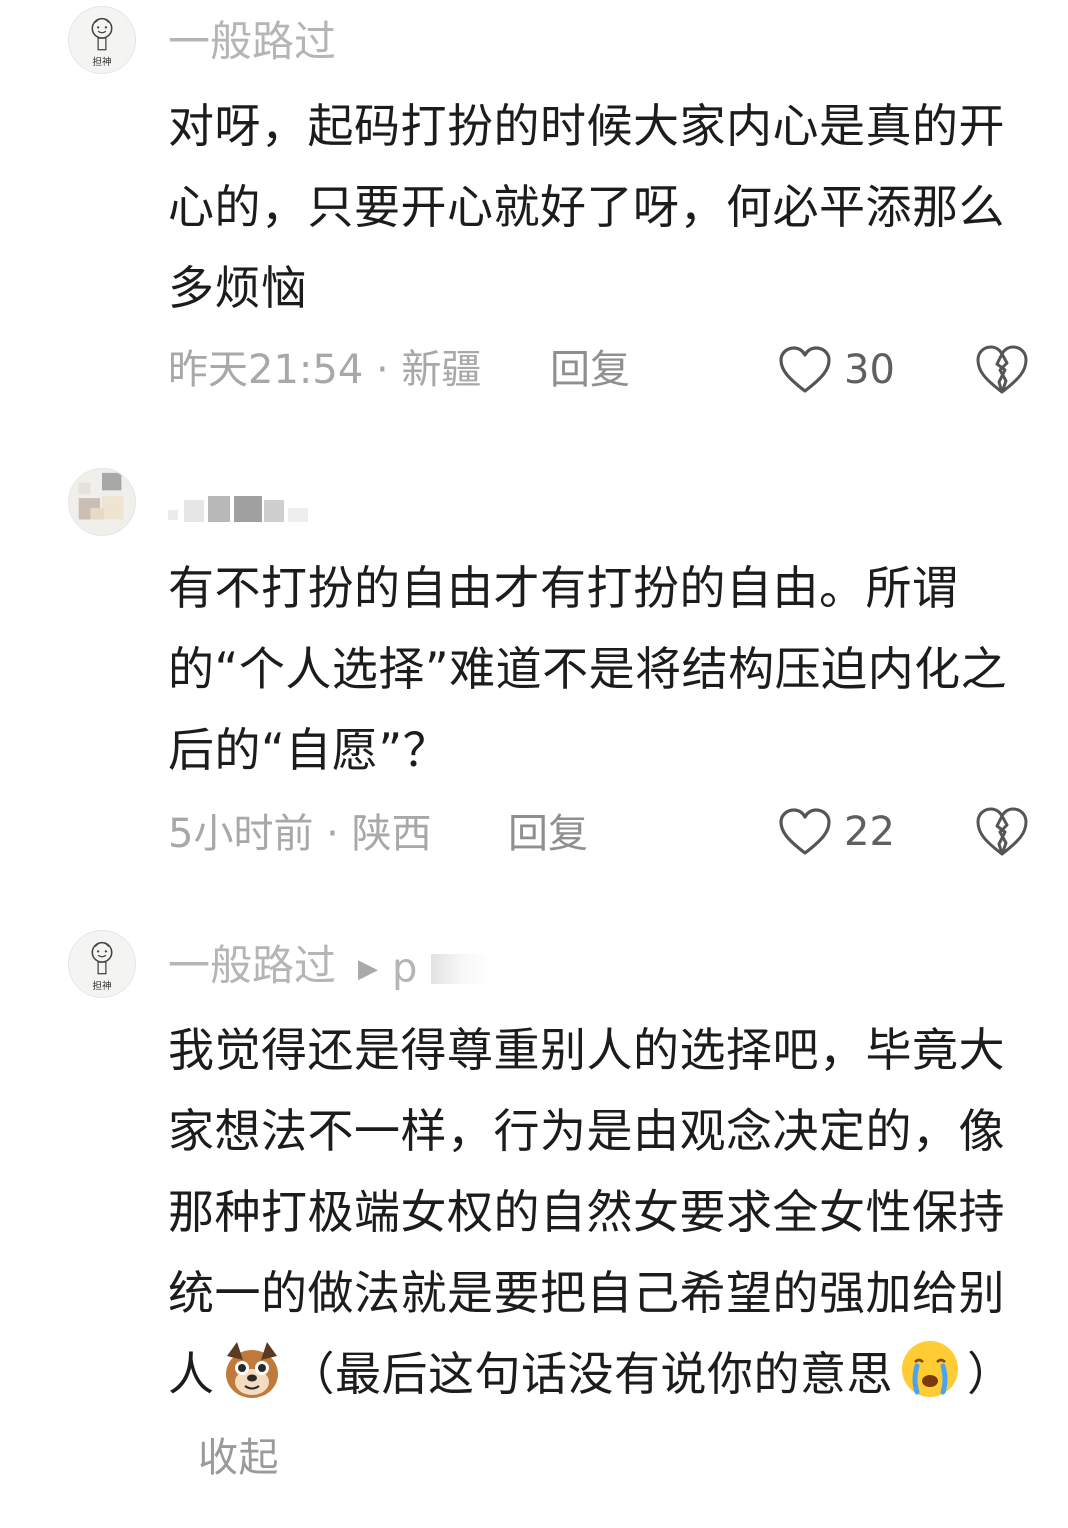 The image size is (1068, 1528). I want to click on collapse-button: 收起, so click(238, 1458).